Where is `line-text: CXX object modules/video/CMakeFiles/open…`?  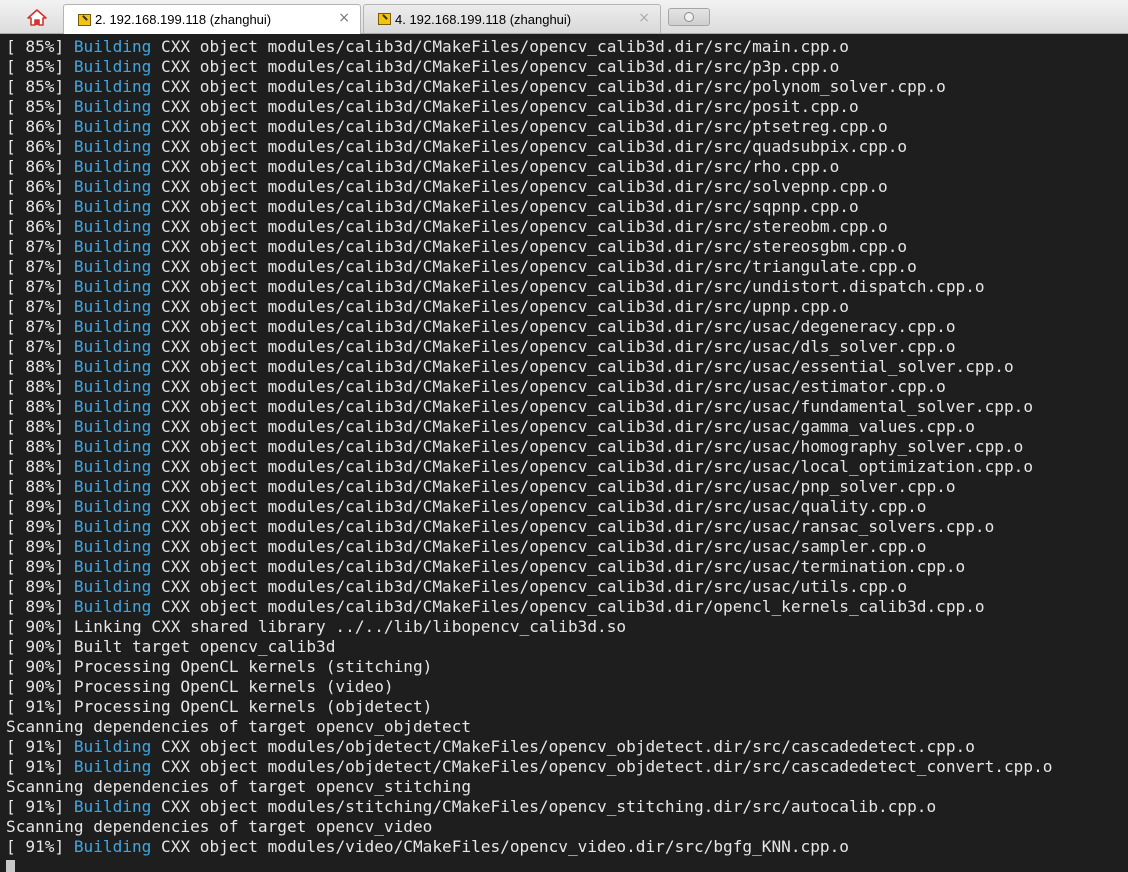 line-text: CXX object modules/video/CMakeFiles/open… is located at coordinates (500, 846).